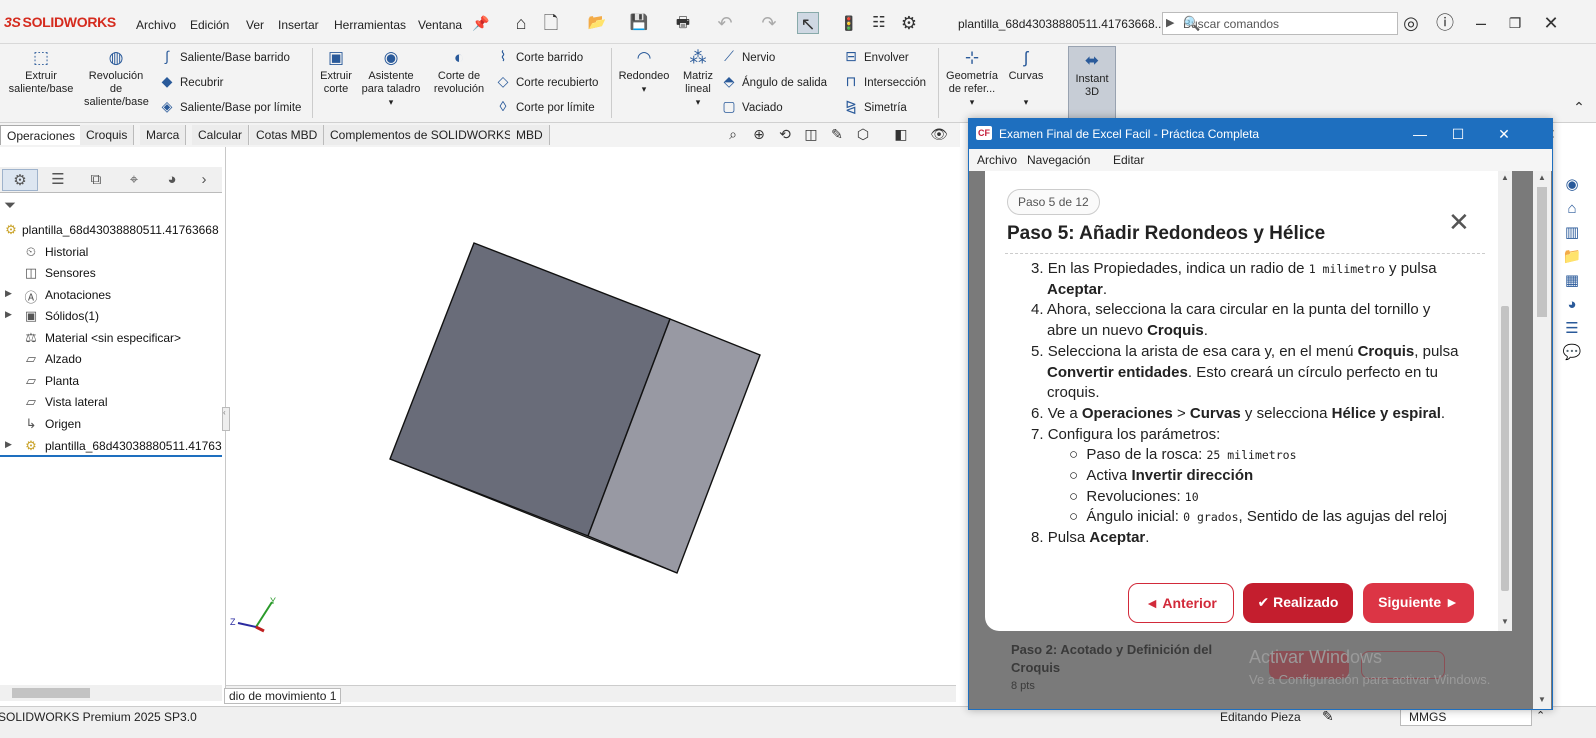 This screenshot has width=1596, height=738. What do you see at coordinates (224, 56) in the screenshot?
I see `swept-boss-button: ∫ Saliente/Base barrido` at bounding box center [224, 56].